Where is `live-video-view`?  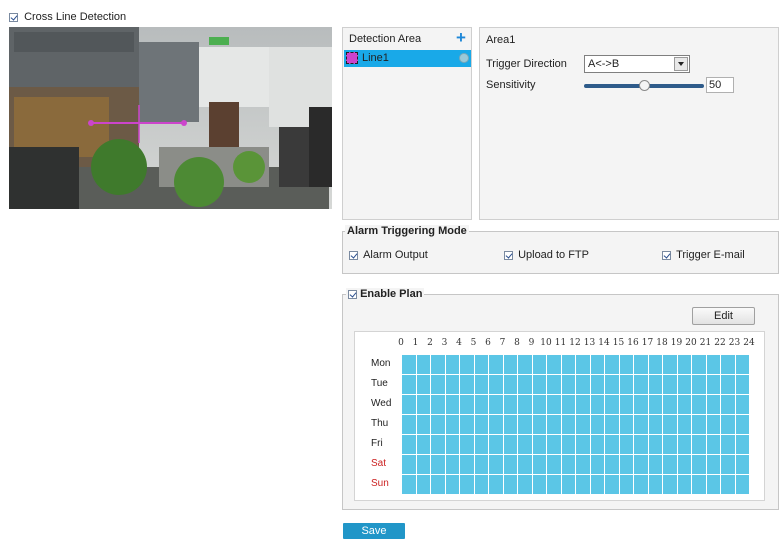
live-video-view is located at coordinates (170, 118).